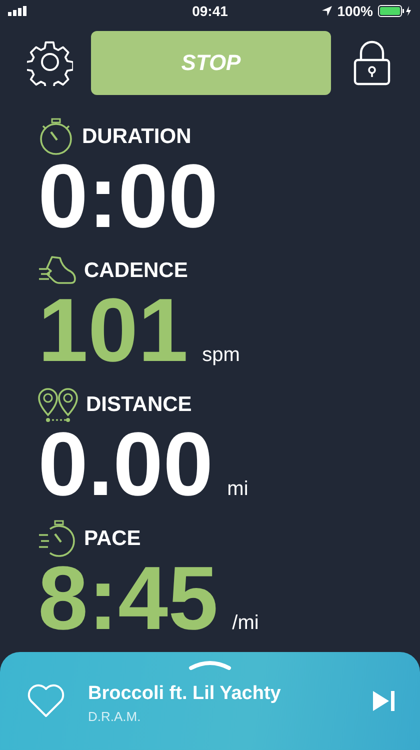 This screenshot has width=420, height=750. Describe the element at coordinates (112, 539) in the screenshot. I see `metric-label: PACE` at that location.